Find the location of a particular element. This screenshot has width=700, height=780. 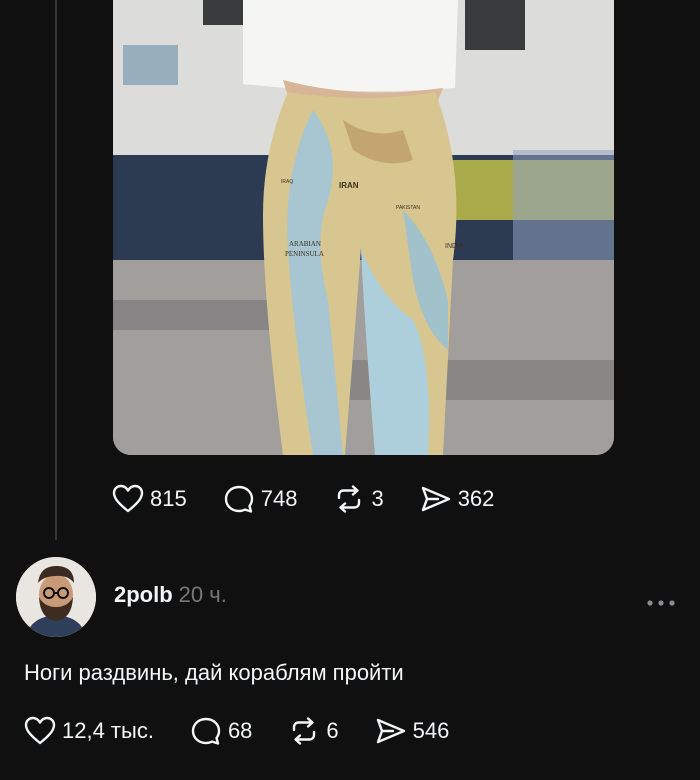

map-label-peninsula: PENINSULA is located at coordinates (304, 254).